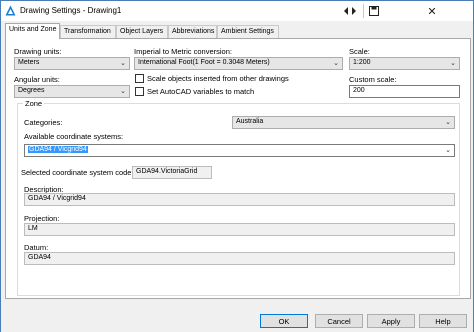 Image resolution: width=474 pixels, height=332 pixels. Describe the element at coordinates (34, 103) in the screenshot. I see `zone-legend: Zone` at that location.